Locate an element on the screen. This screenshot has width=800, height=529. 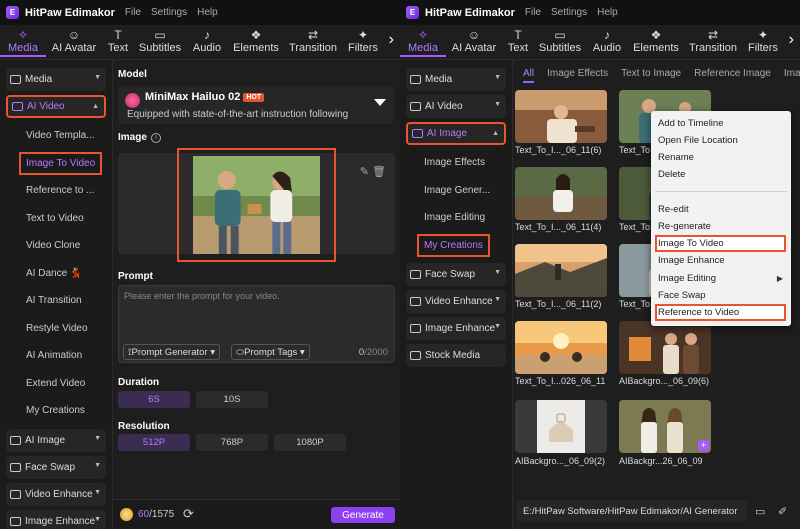
menu-image-editing: Image Editing ▶ is located at coordinates (721, 278).